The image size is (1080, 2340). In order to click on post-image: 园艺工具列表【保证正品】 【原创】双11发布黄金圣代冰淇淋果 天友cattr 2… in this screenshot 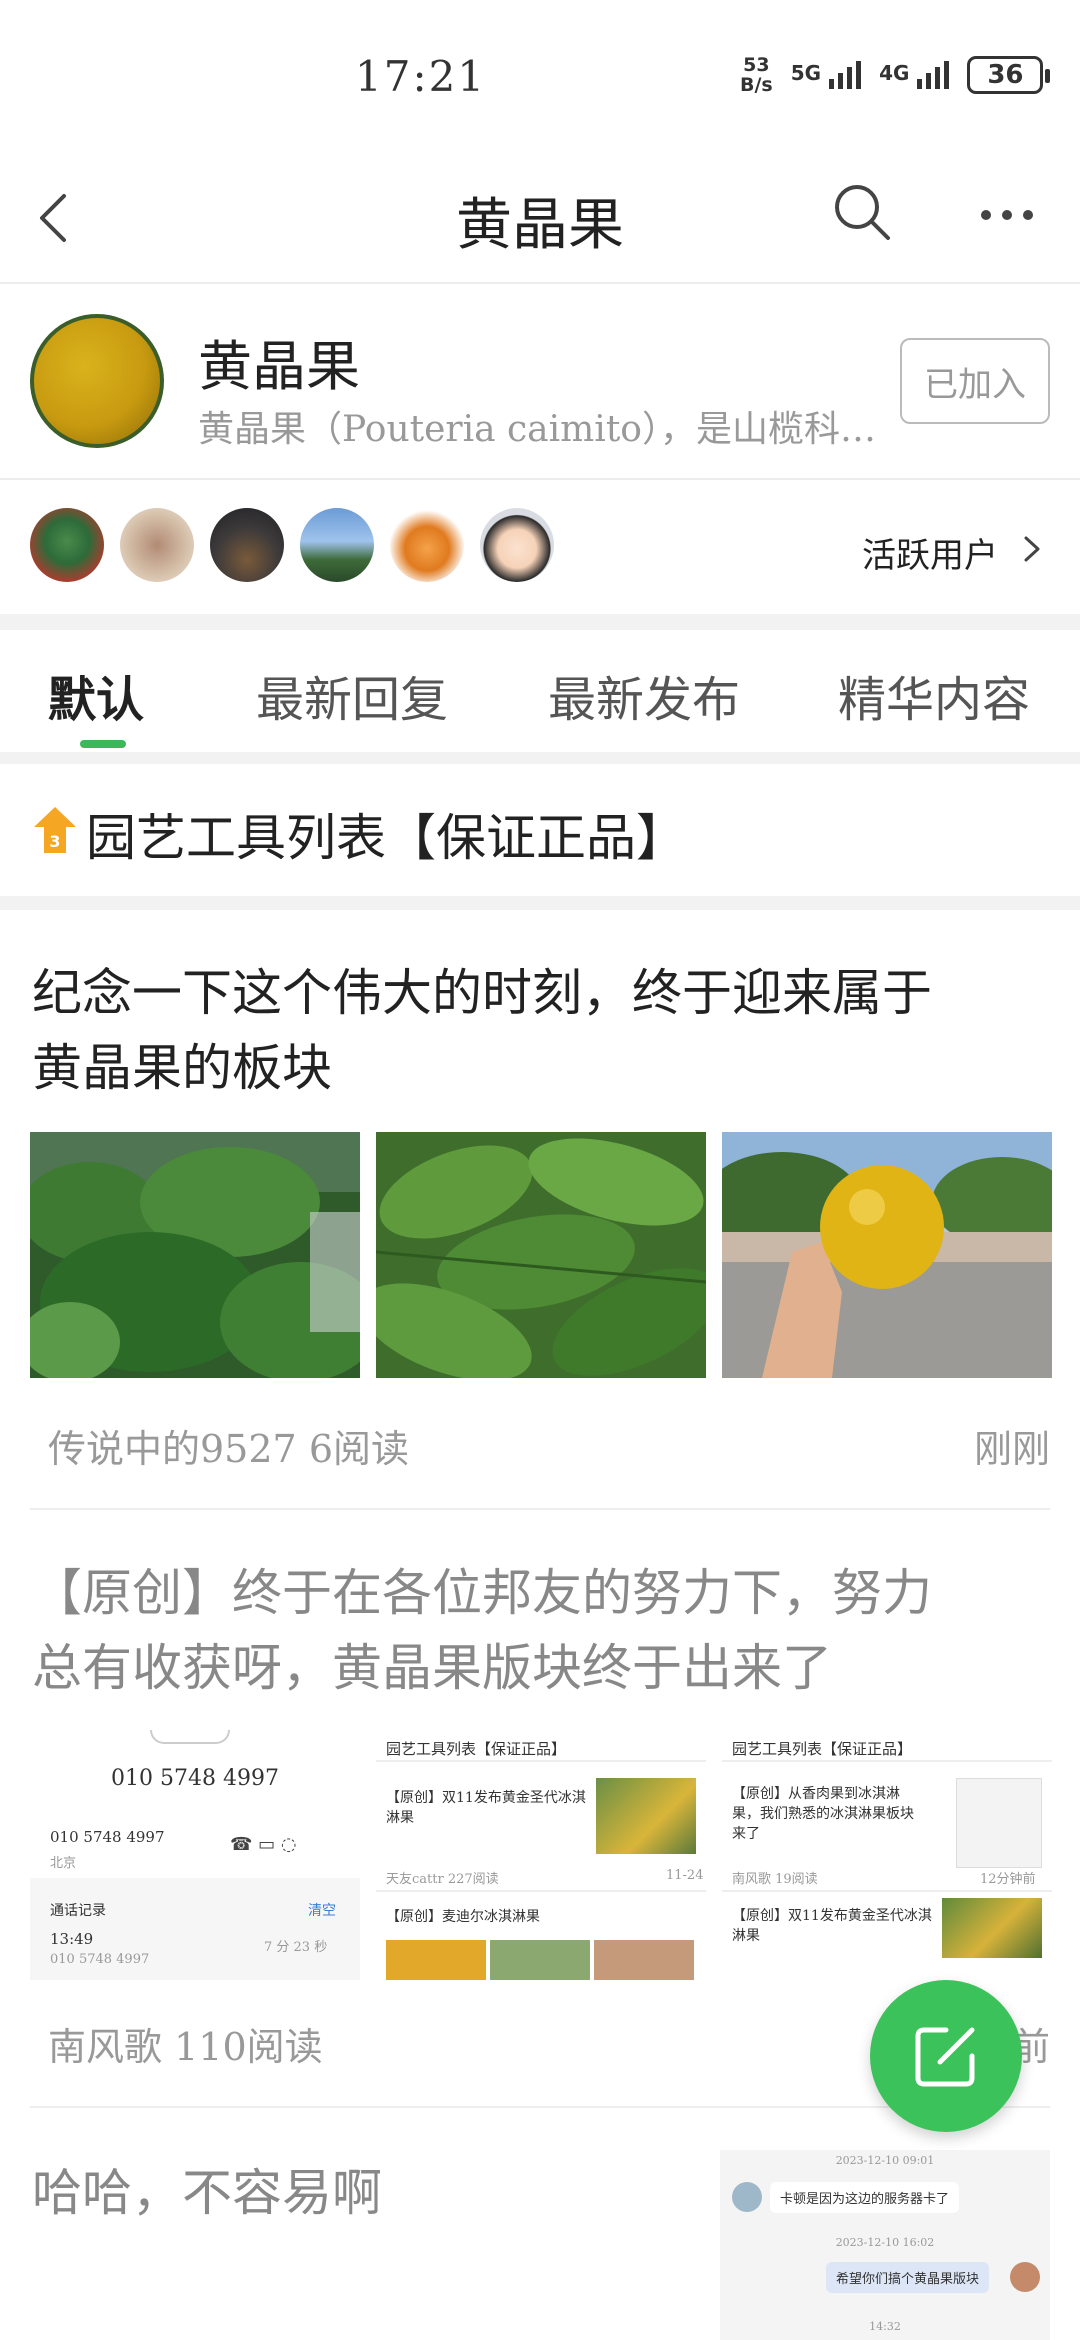, I will do `click(541, 1855)`.